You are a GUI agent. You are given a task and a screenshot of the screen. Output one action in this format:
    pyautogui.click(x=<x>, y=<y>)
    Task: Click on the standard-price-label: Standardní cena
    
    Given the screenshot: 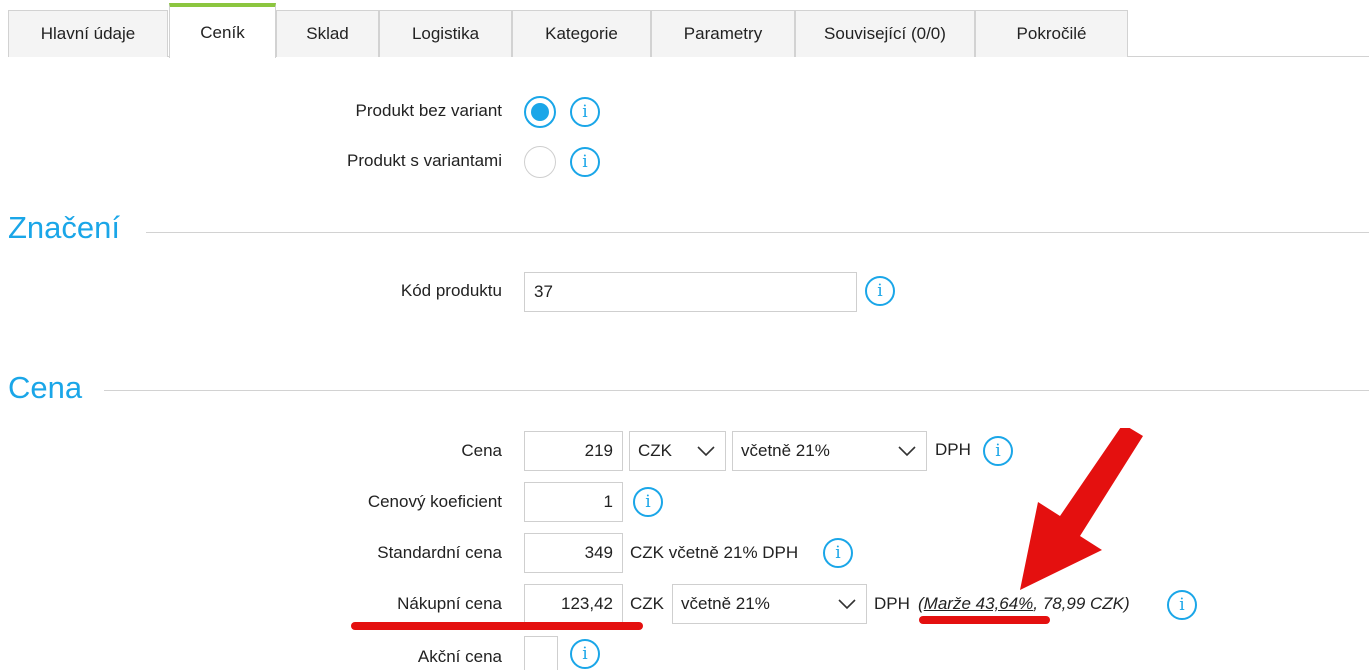 What is the action you would take?
    pyautogui.click(x=439, y=552)
    